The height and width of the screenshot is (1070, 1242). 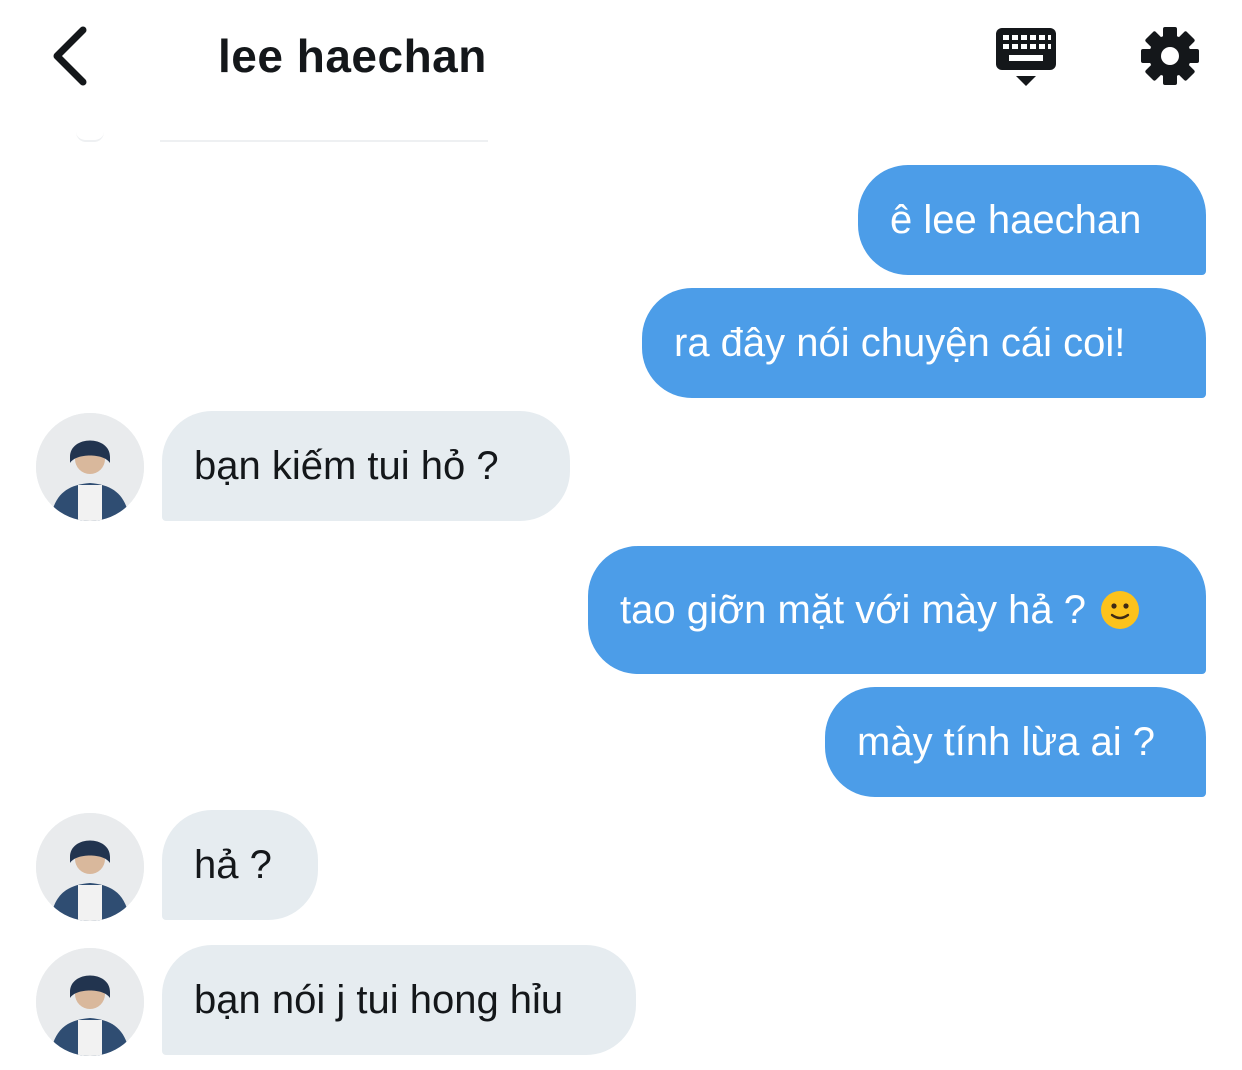 I want to click on message-text: hả ?, so click(x=233, y=865).